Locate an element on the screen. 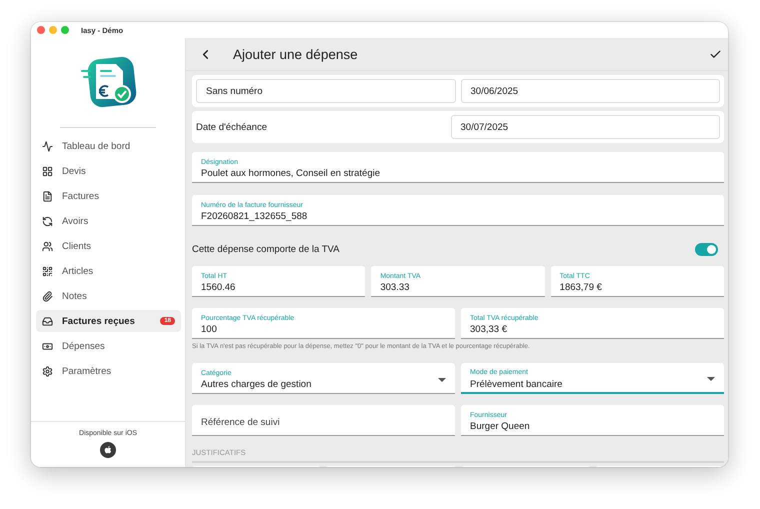 Image resolution: width=760 pixels, height=509 pixels. minimize-button is located at coordinates (53, 30).